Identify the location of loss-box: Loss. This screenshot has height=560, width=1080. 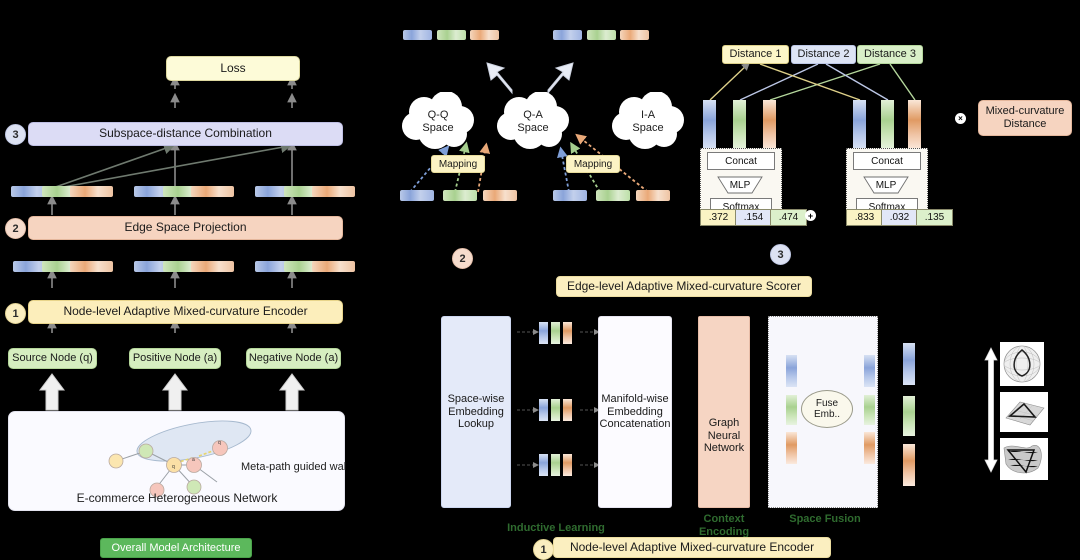
(233, 68).